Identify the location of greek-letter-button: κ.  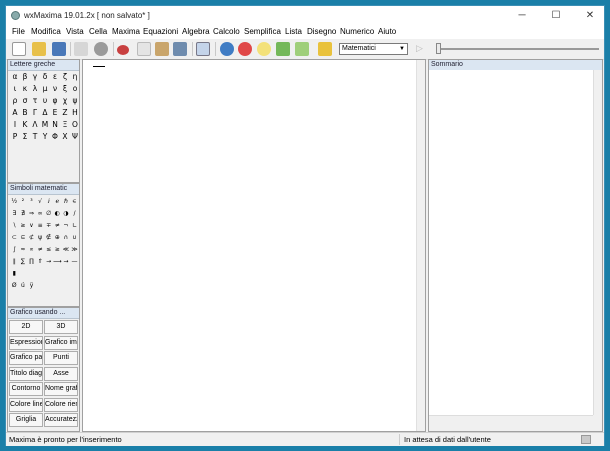
(25, 88).